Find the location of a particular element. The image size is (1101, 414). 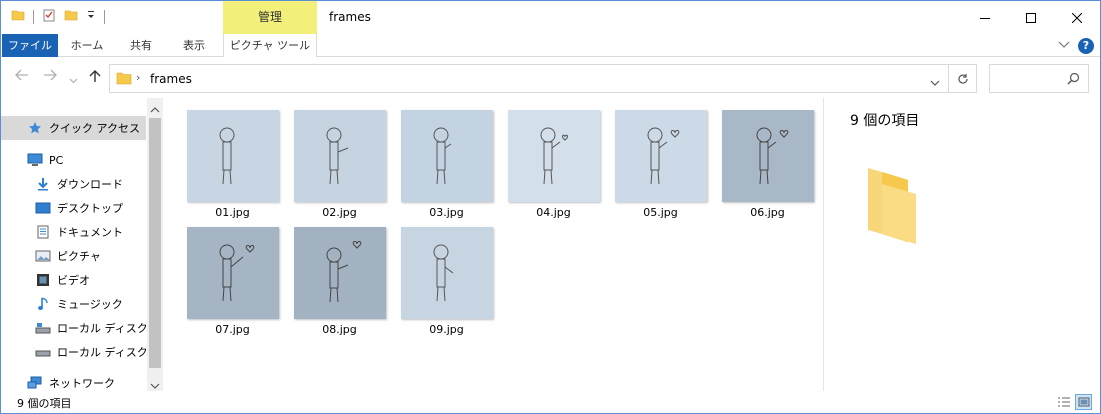

nav-downloads: ダウンロード is located at coordinates (73, 184).